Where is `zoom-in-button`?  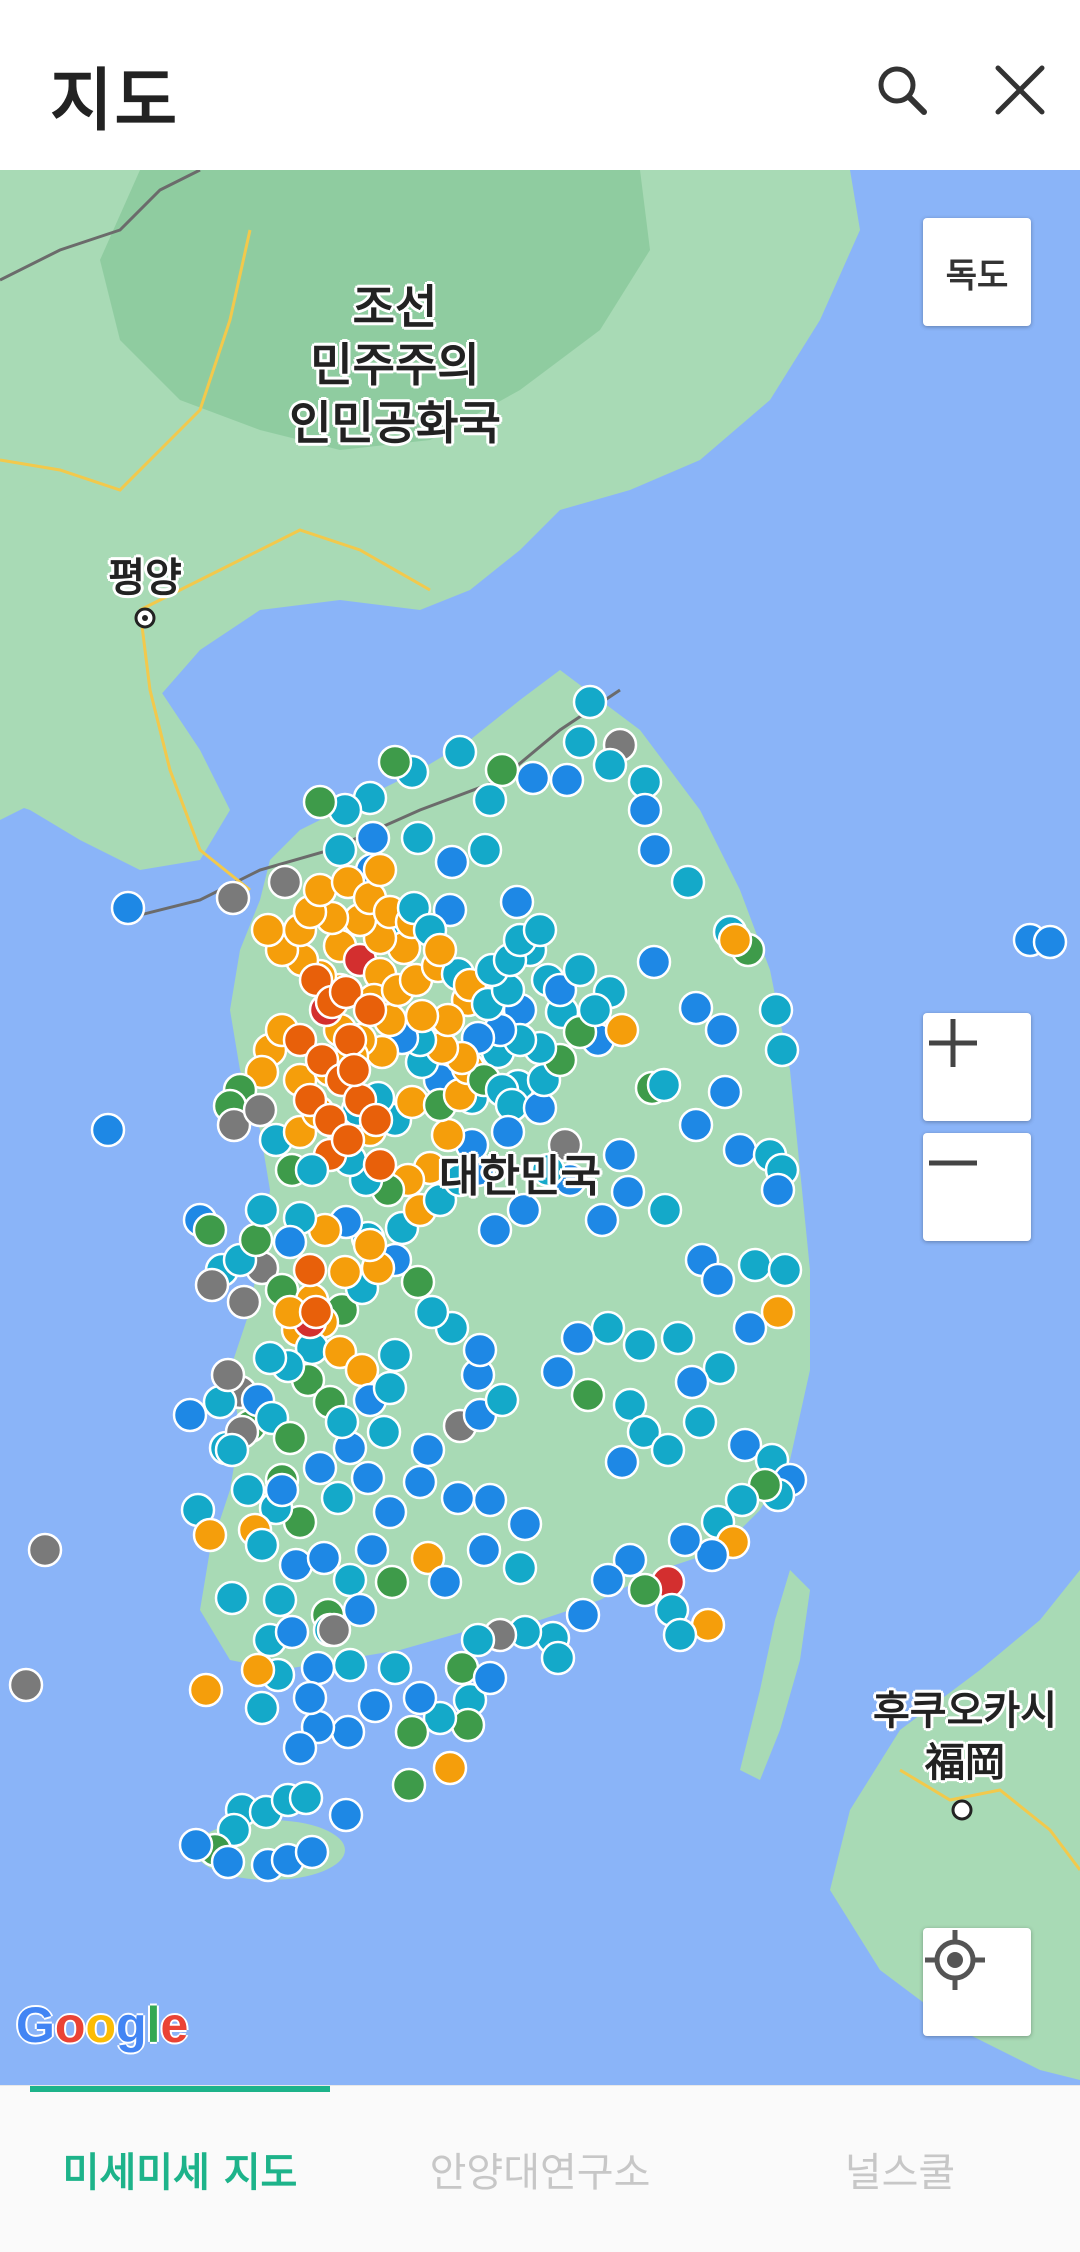
zoom-in-button is located at coordinates (977, 1067).